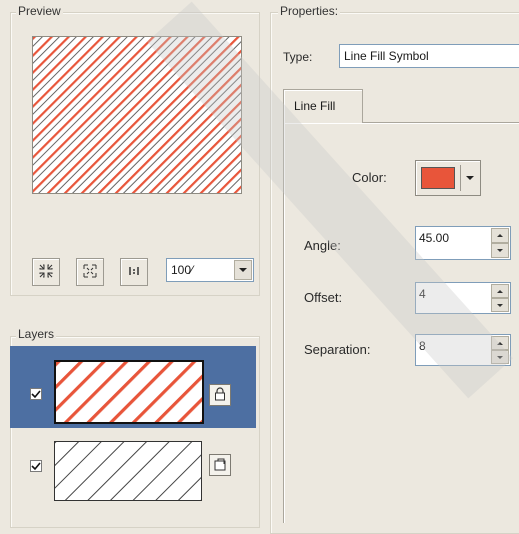  I want to click on zoom-out-button, so click(90, 272).